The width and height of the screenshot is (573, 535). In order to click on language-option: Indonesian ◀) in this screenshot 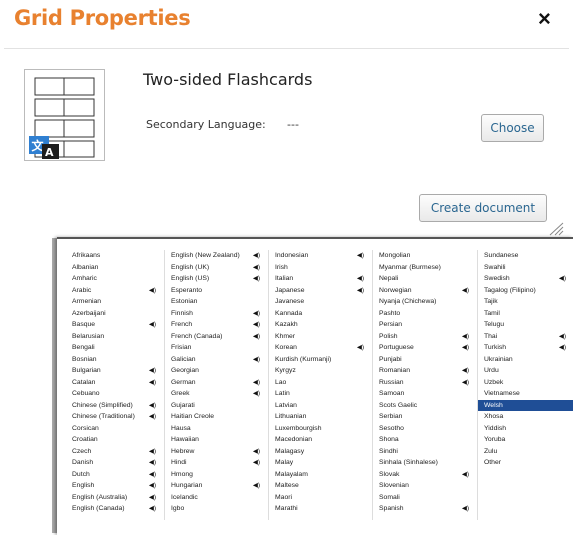, I will do `click(320, 256)`.